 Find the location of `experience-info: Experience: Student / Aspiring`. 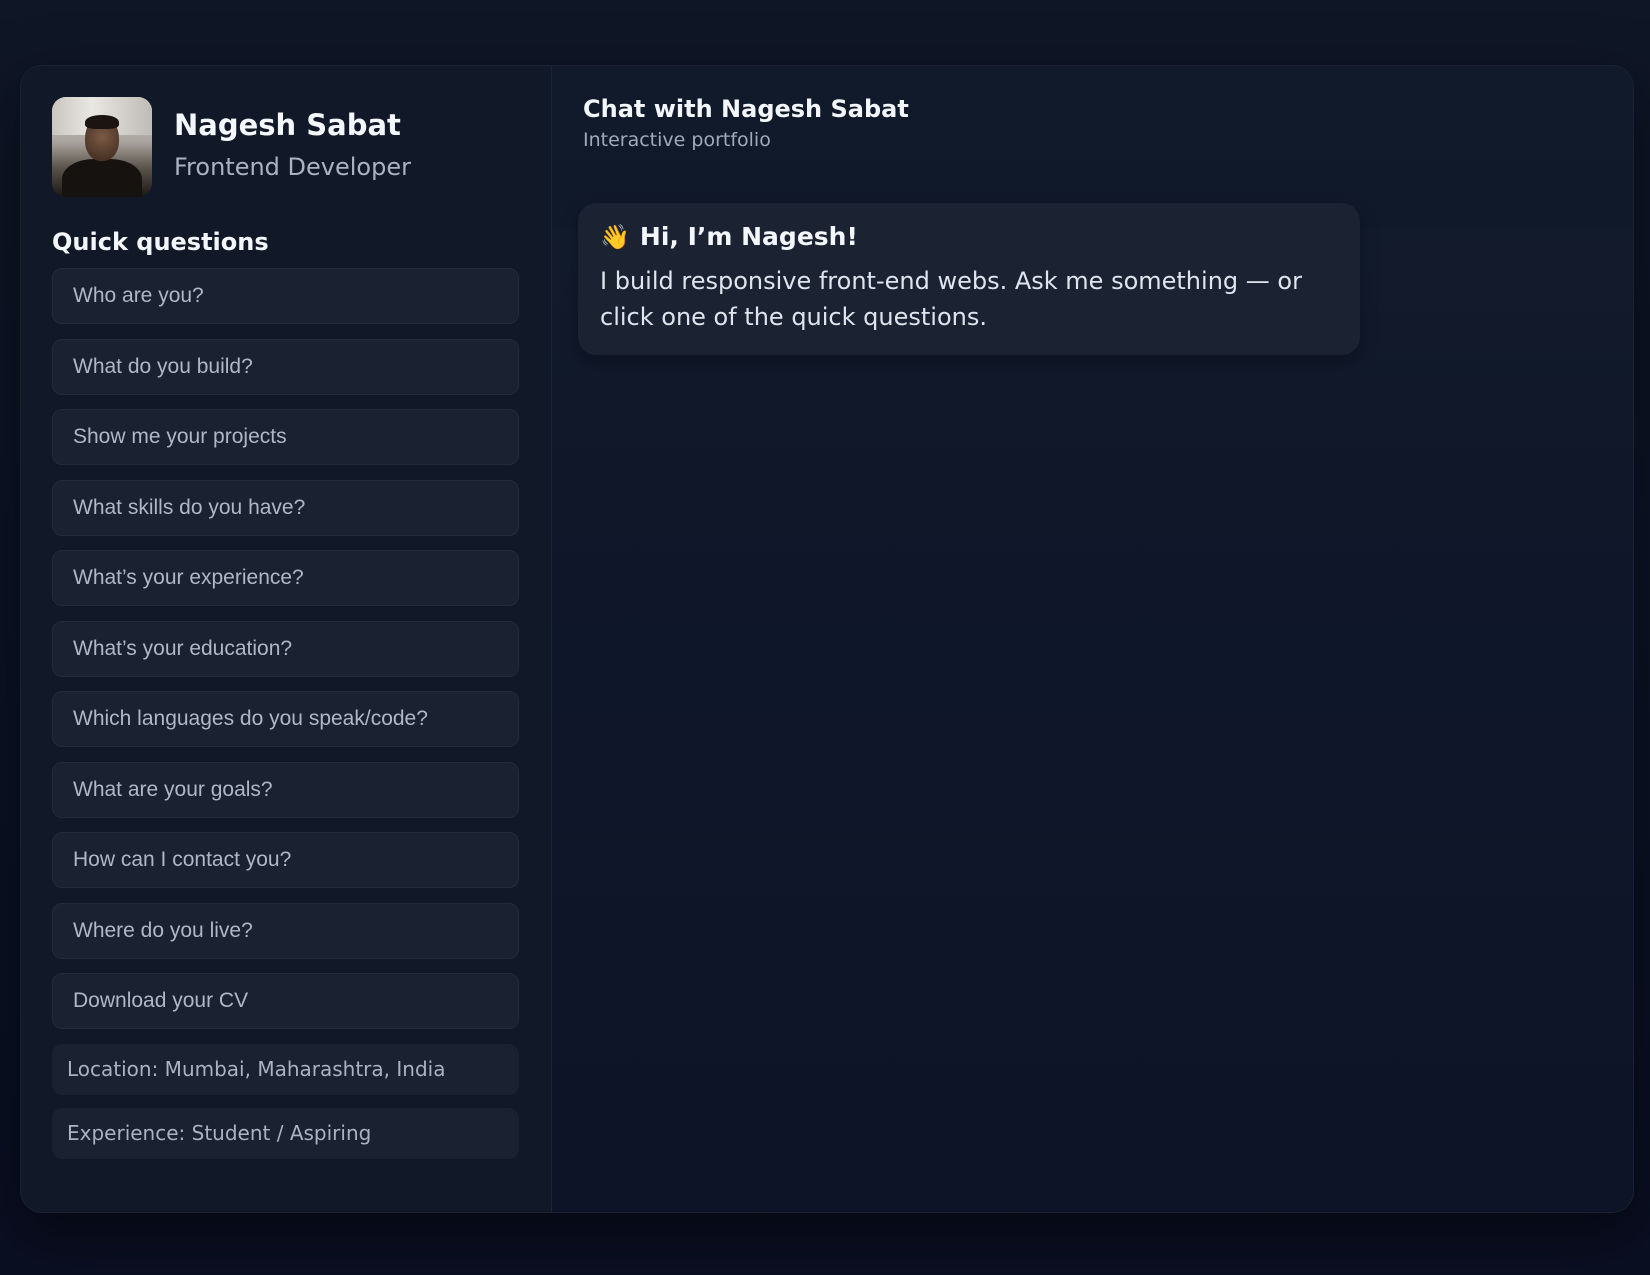

experience-info: Experience: Student / Aspiring is located at coordinates (285, 1133).